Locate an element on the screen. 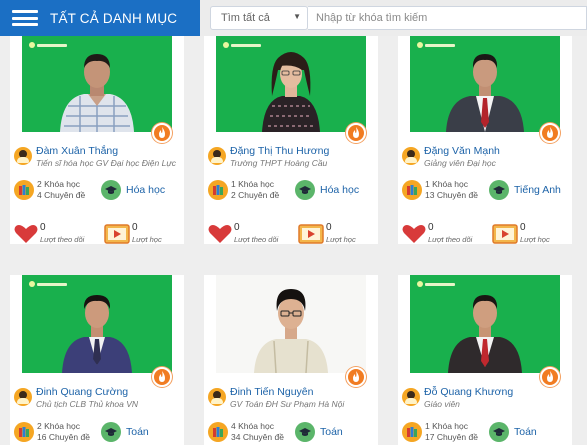 The width and height of the screenshot is (587, 445). teacher-title: Trường THPT Hoàng Cầu is located at coordinates (279, 163).